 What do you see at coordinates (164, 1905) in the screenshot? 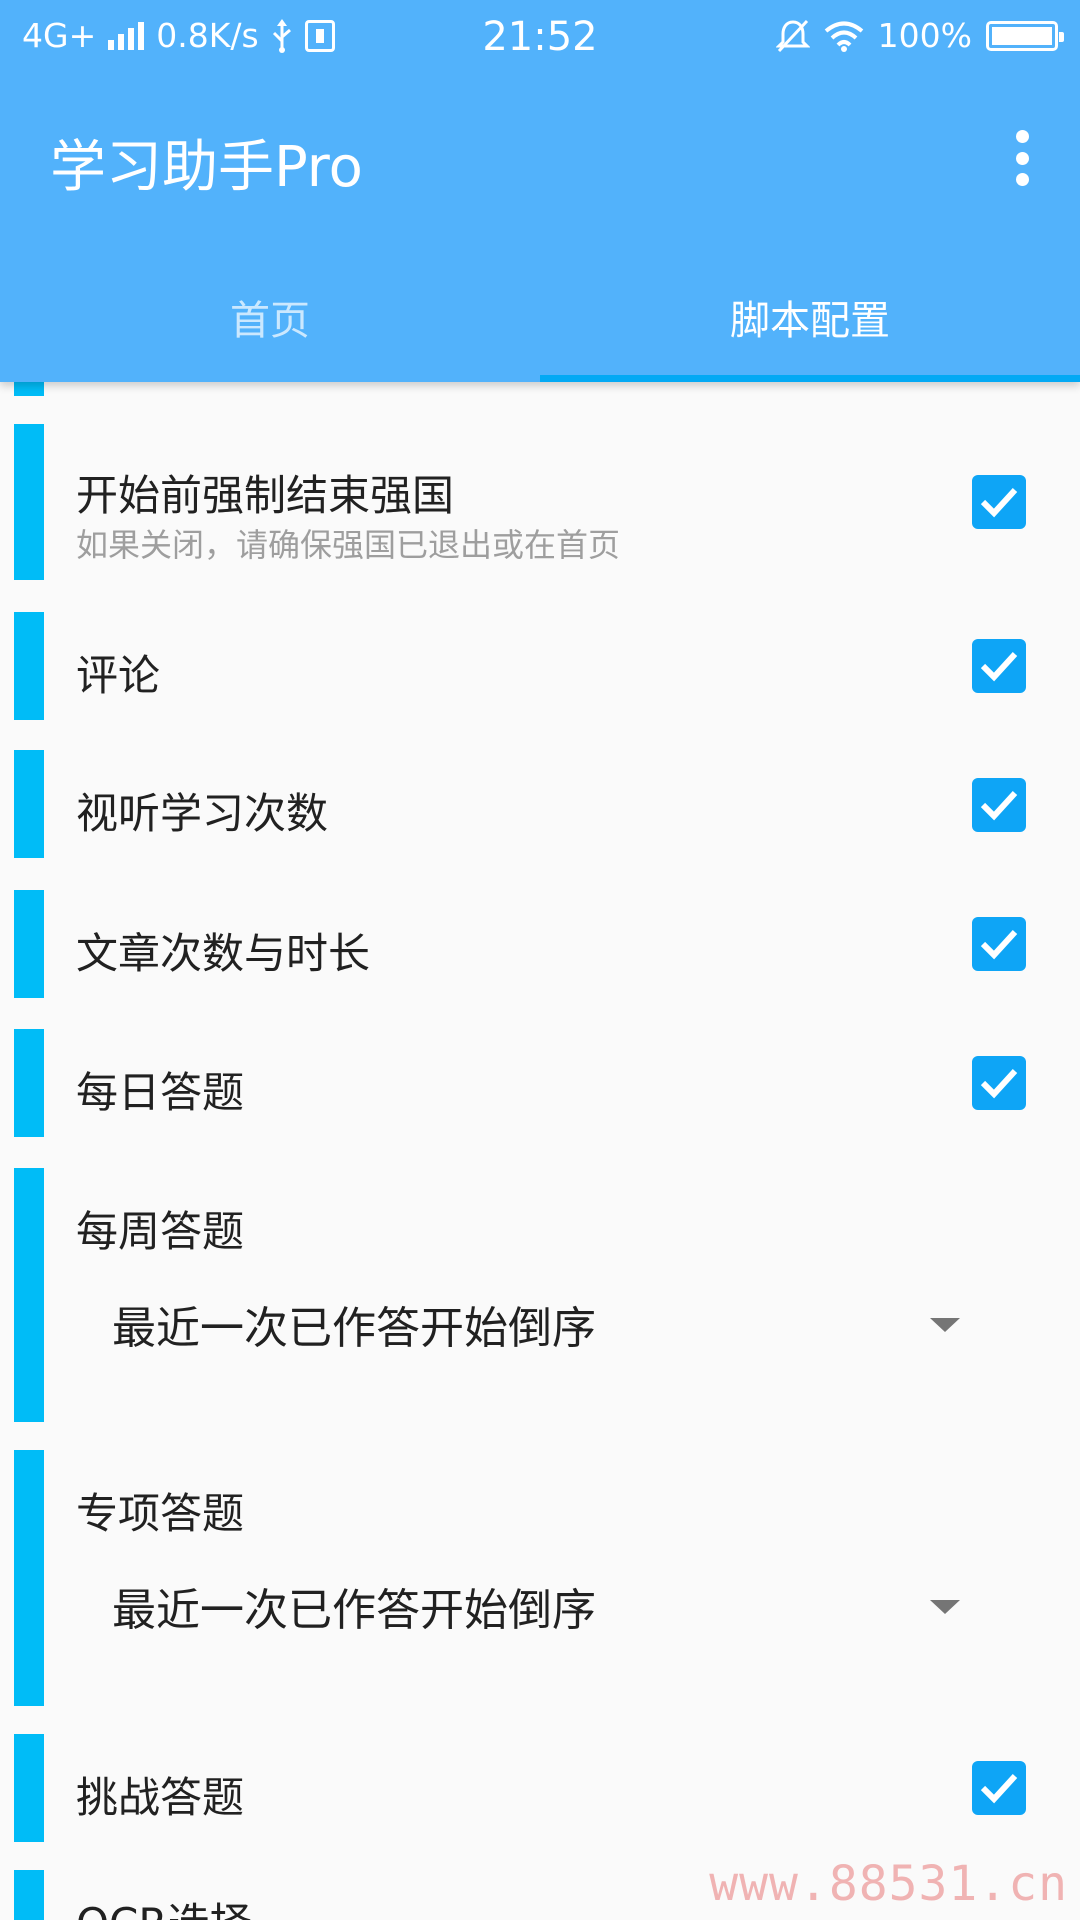
I see `setting-title: OCR选择` at bounding box center [164, 1905].